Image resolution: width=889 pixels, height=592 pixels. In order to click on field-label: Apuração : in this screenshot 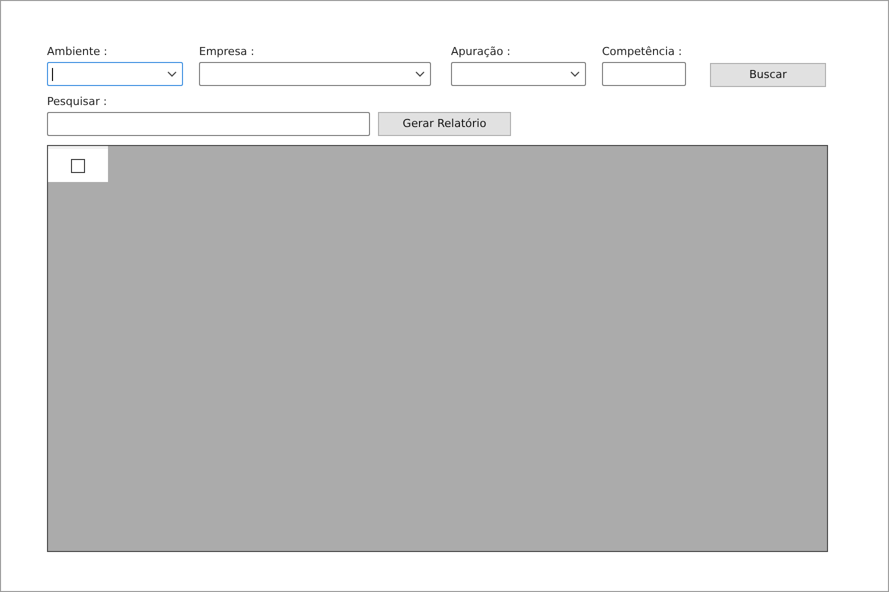, I will do `click(481, 52)`.